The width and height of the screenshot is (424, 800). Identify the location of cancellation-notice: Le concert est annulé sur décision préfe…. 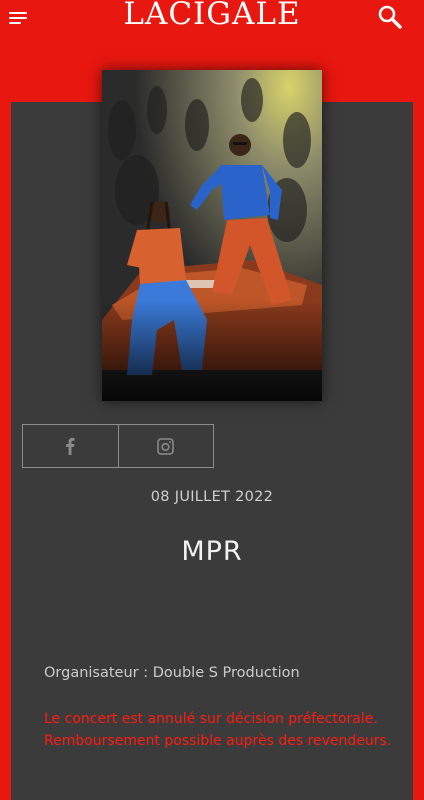
(218, 730).